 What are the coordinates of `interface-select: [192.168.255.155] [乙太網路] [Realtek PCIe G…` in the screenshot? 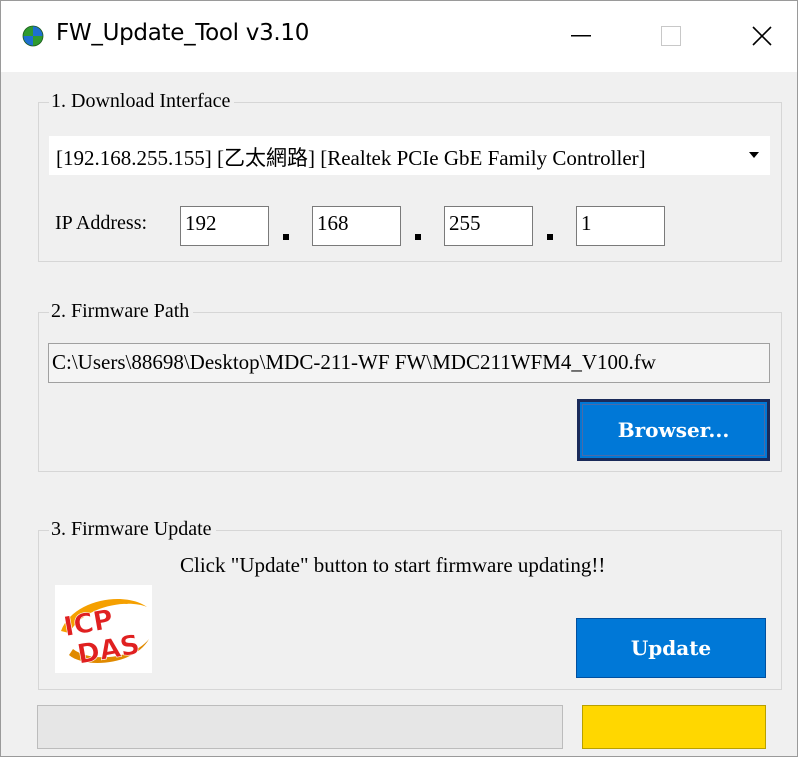 It's located at (409, 155).